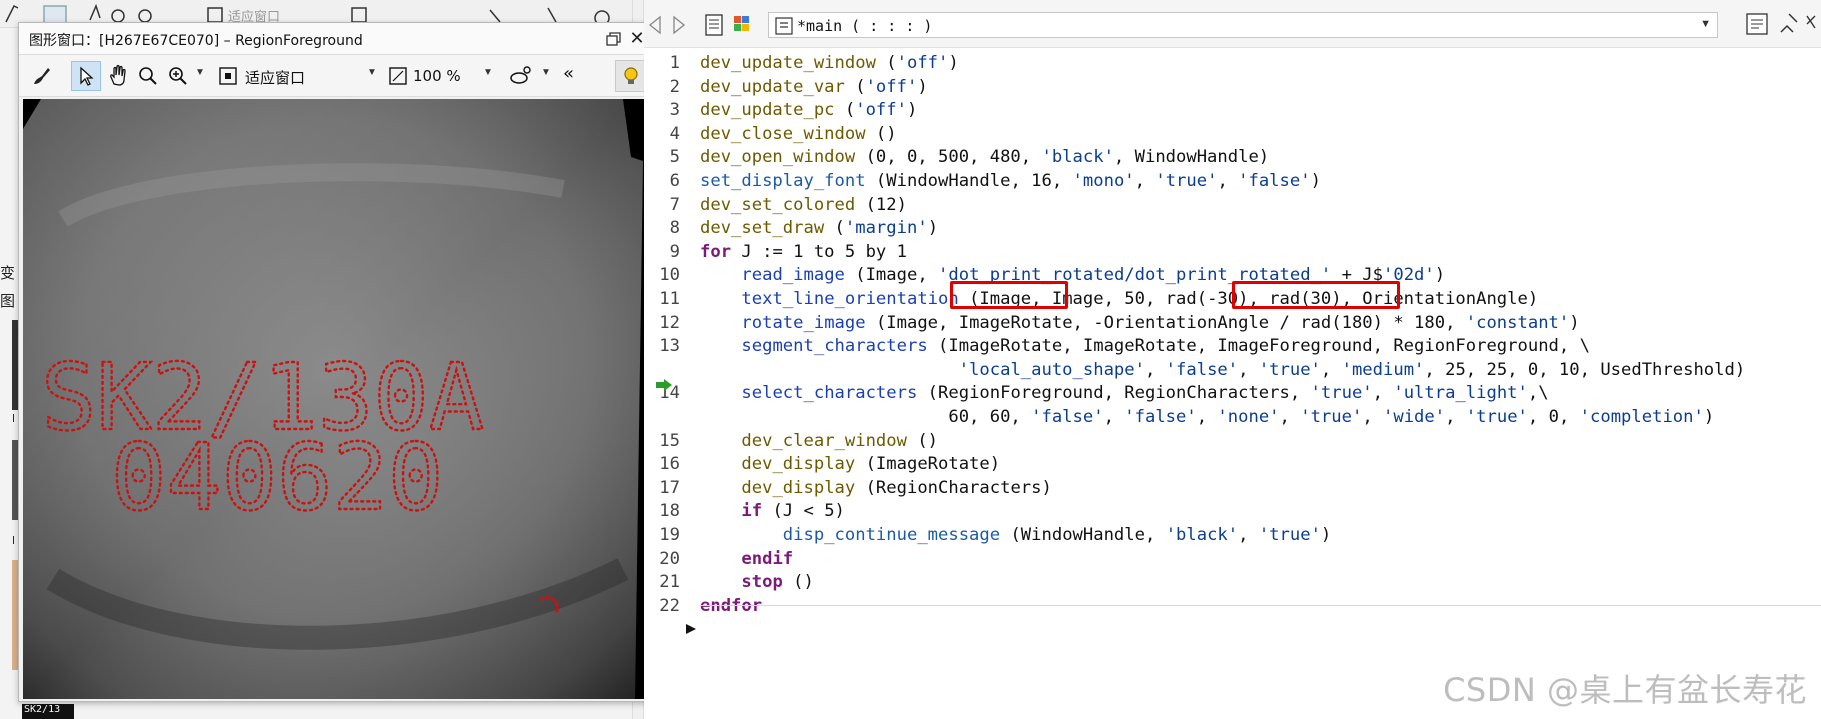 The width and height of the screenshot is (1821, 719). Describe the element at coordinates (275, 77) in the screenshot. I see `fit-window-label: 适应窗口` at that location.